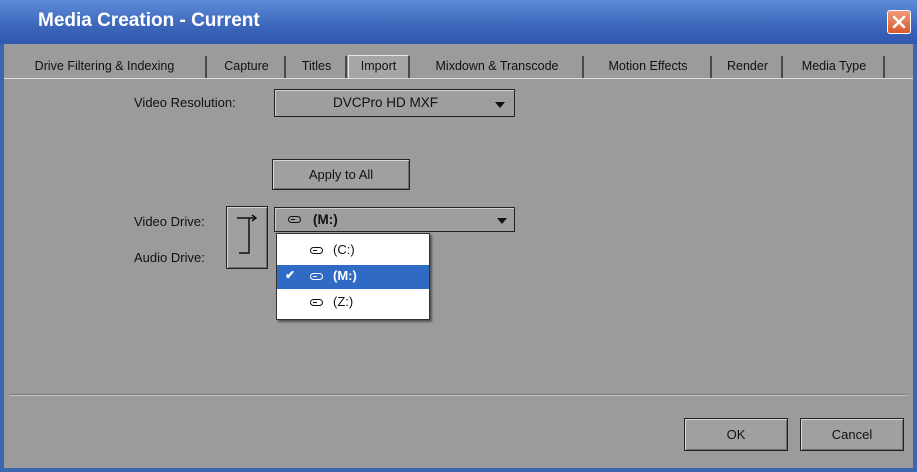 The image size is (917, 472). What do you see at coordinates (498, 67) in the screenshot?
I see `tab-mixdown-transcode: Mixdown & Transcode` at bounding box center [498, 67].